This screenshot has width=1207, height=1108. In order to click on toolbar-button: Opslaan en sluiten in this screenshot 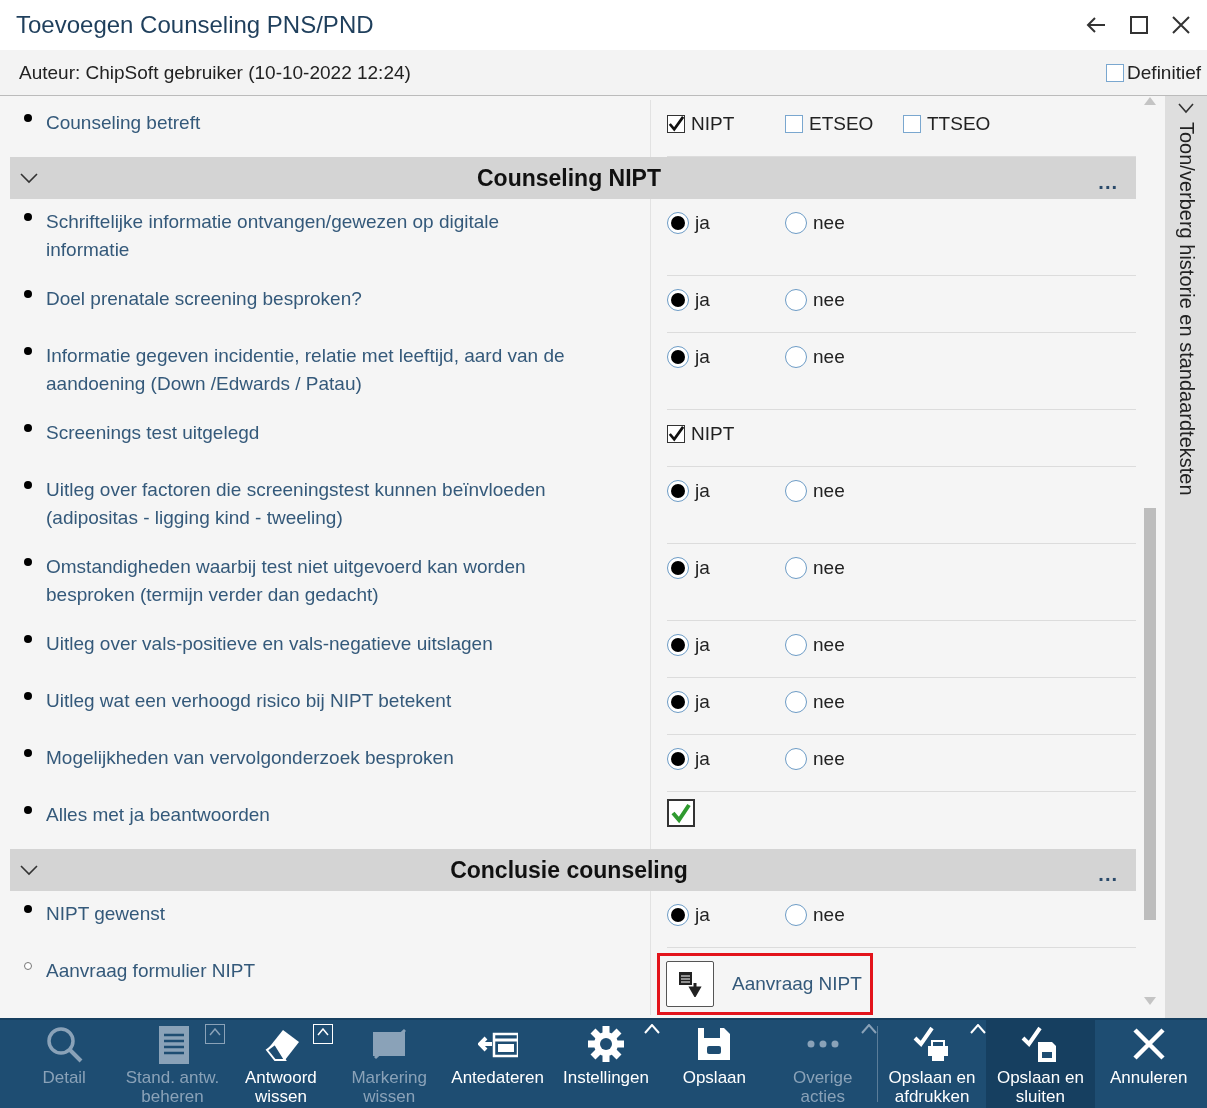, I will do `click(1040, 1064)`.